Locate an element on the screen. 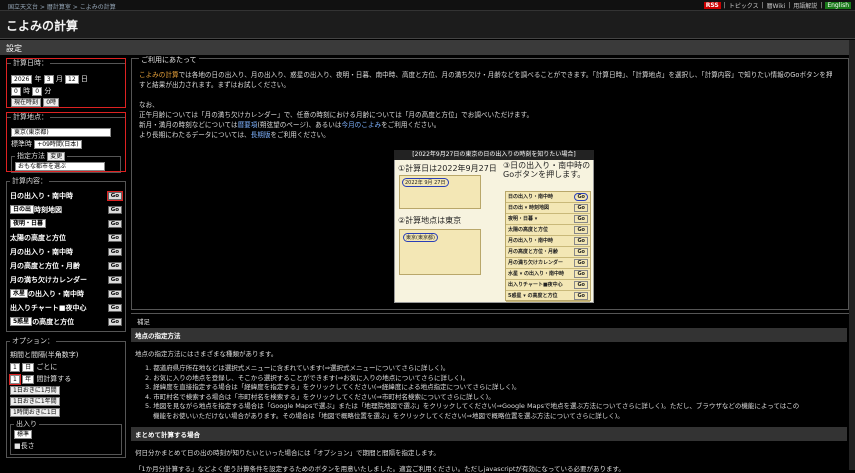  preset-1day: 1時間おきに1日 is located at coordinates (35, 412).